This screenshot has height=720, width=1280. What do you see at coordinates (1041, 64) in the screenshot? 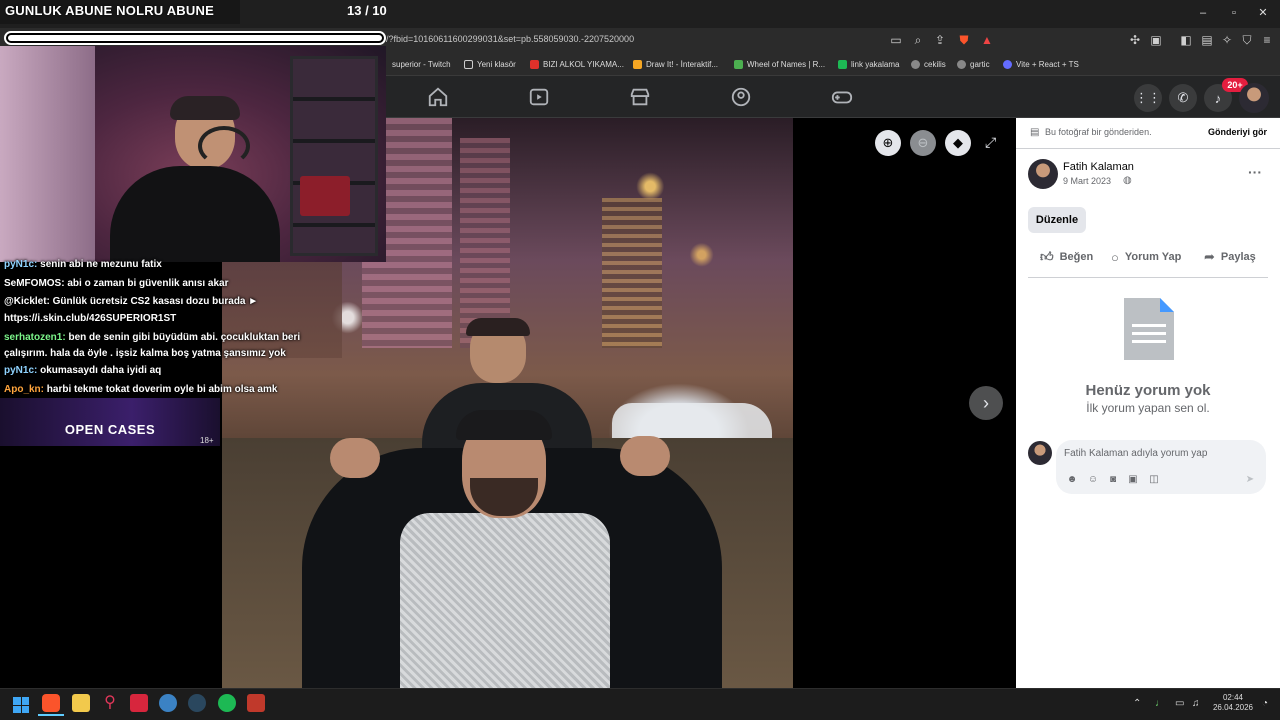
I see `bookmark-item: Vite + React + TS` at bounding box center [1041, 64].